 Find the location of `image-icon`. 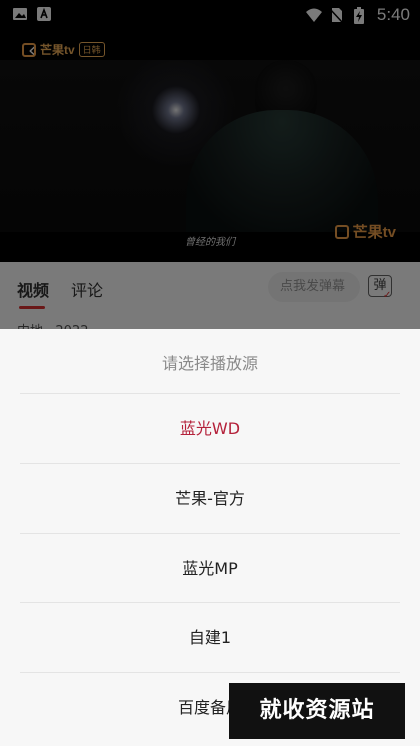

image-icon is located at coordinates (20, 14).